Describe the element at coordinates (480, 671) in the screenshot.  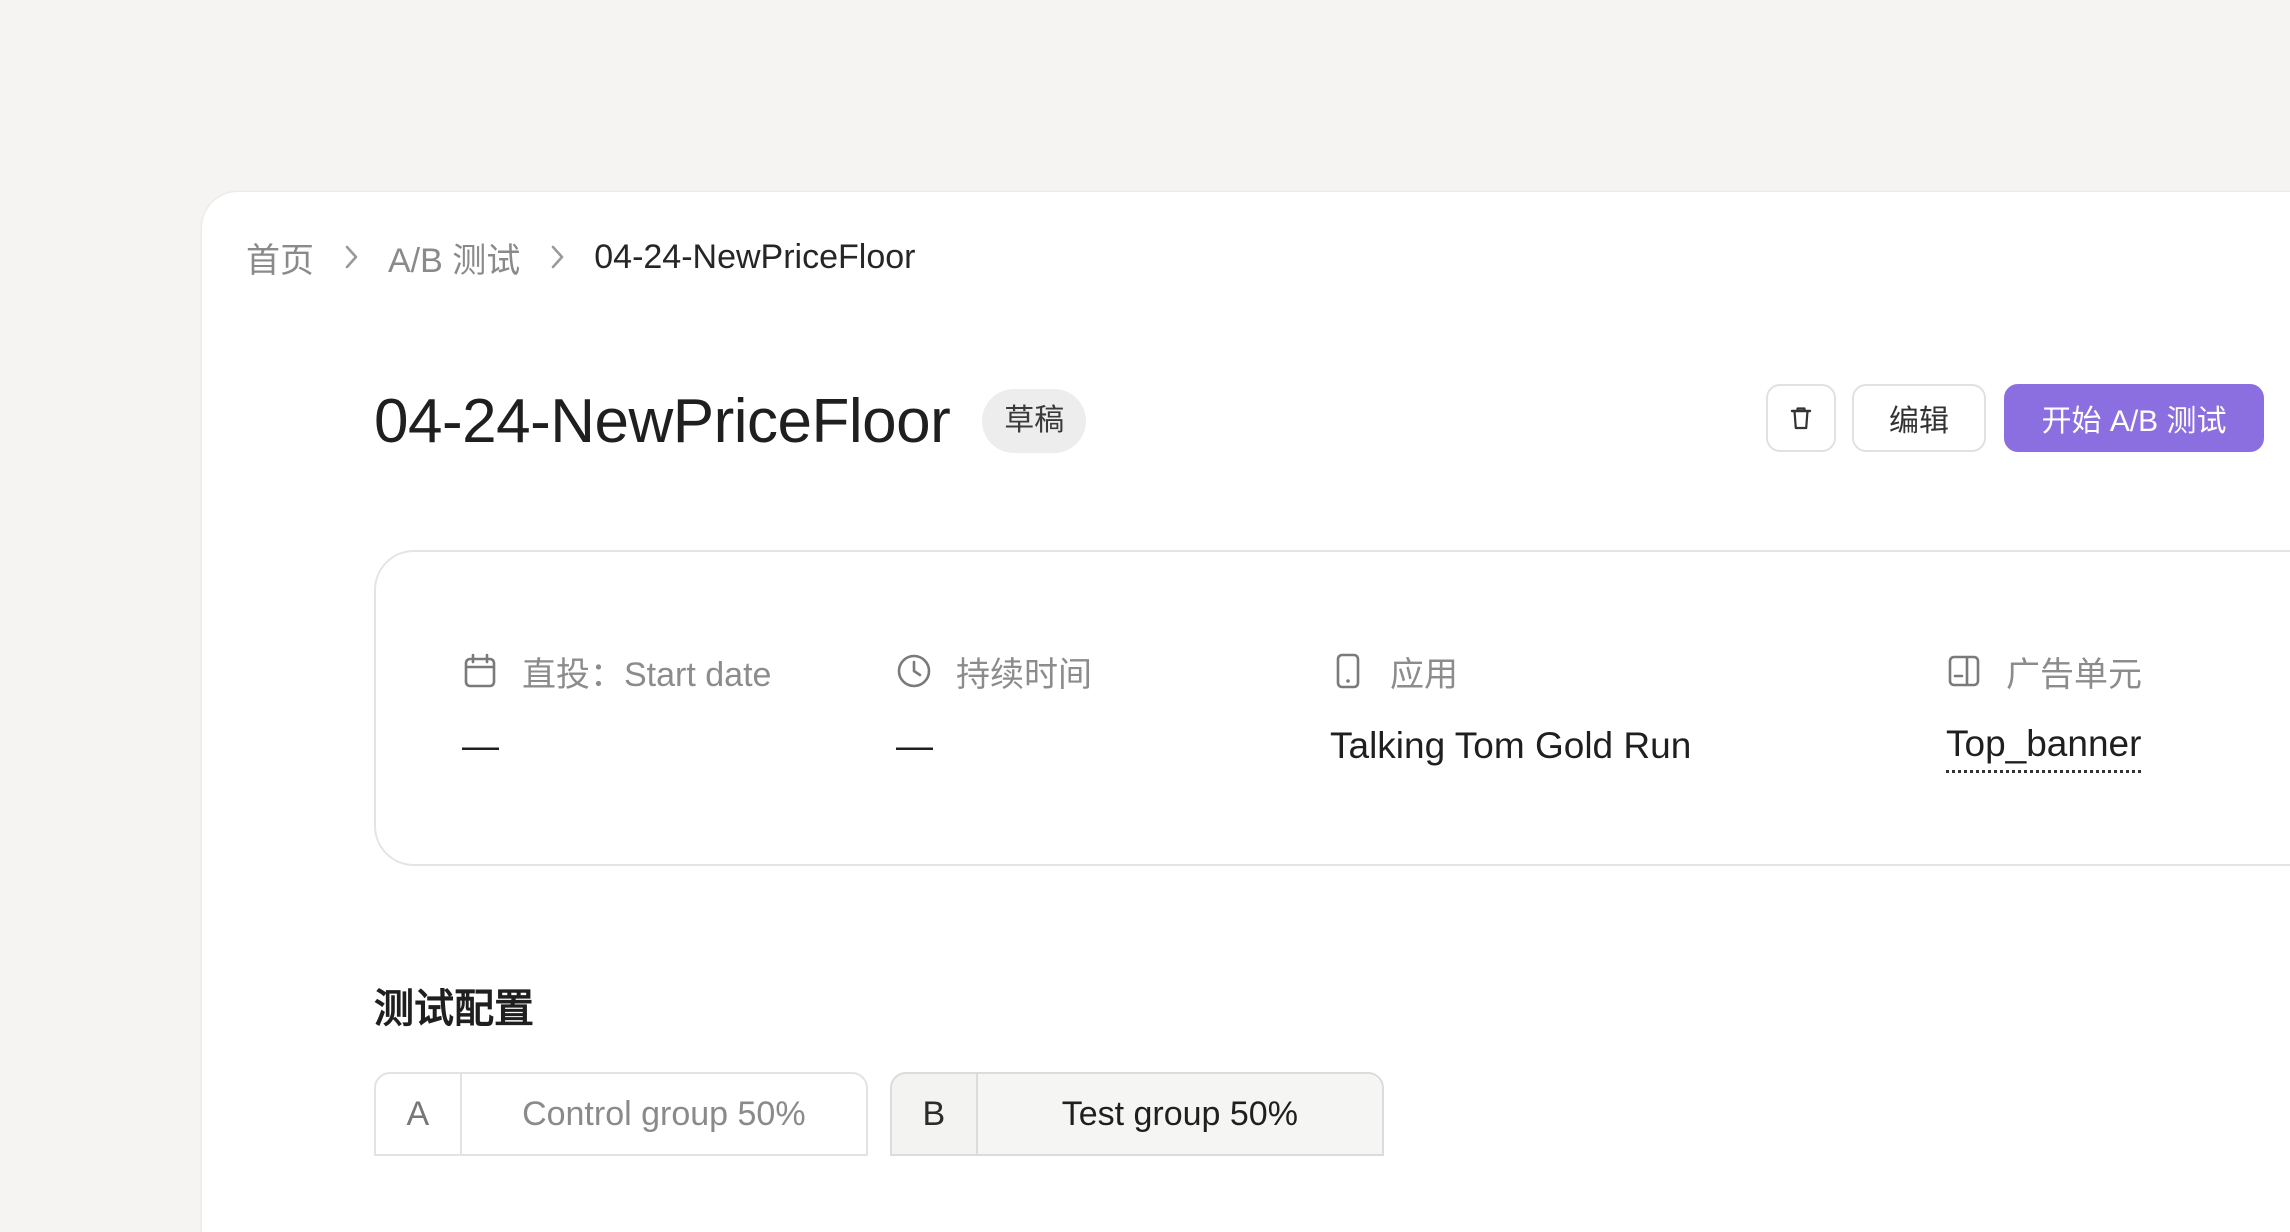
I see `calendar-icon` at that location.